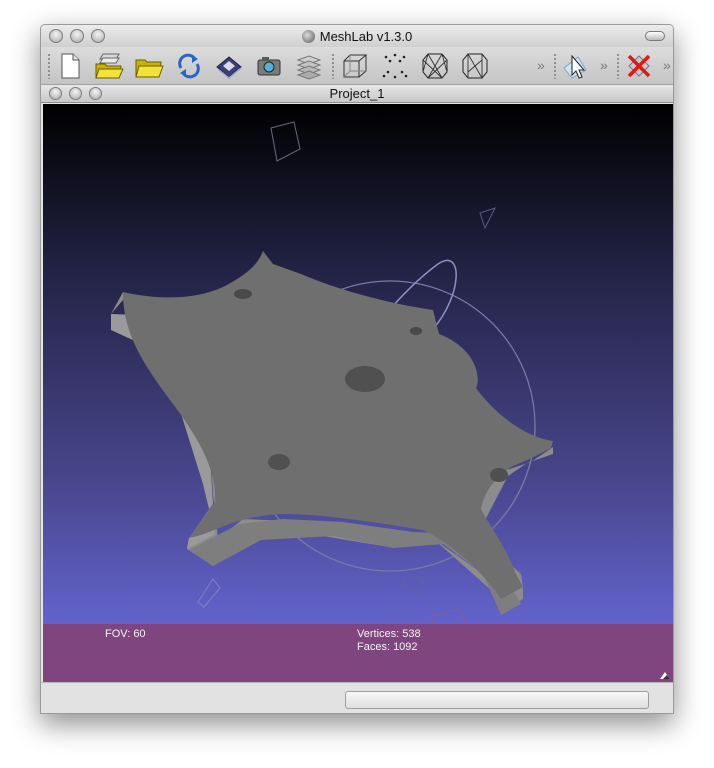 This screenshot has width=714, height=768. I want to click on select-tool-button, so click(575, 66).